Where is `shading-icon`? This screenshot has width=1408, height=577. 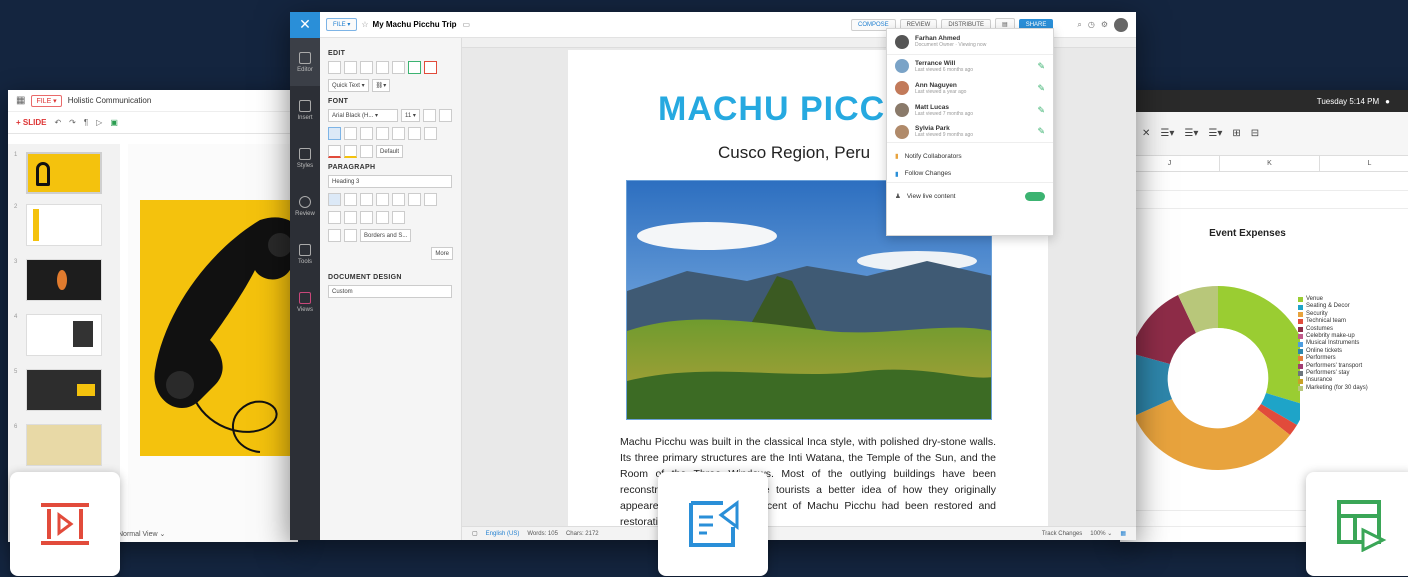 shading-icon is located at coordinates (398, 217).